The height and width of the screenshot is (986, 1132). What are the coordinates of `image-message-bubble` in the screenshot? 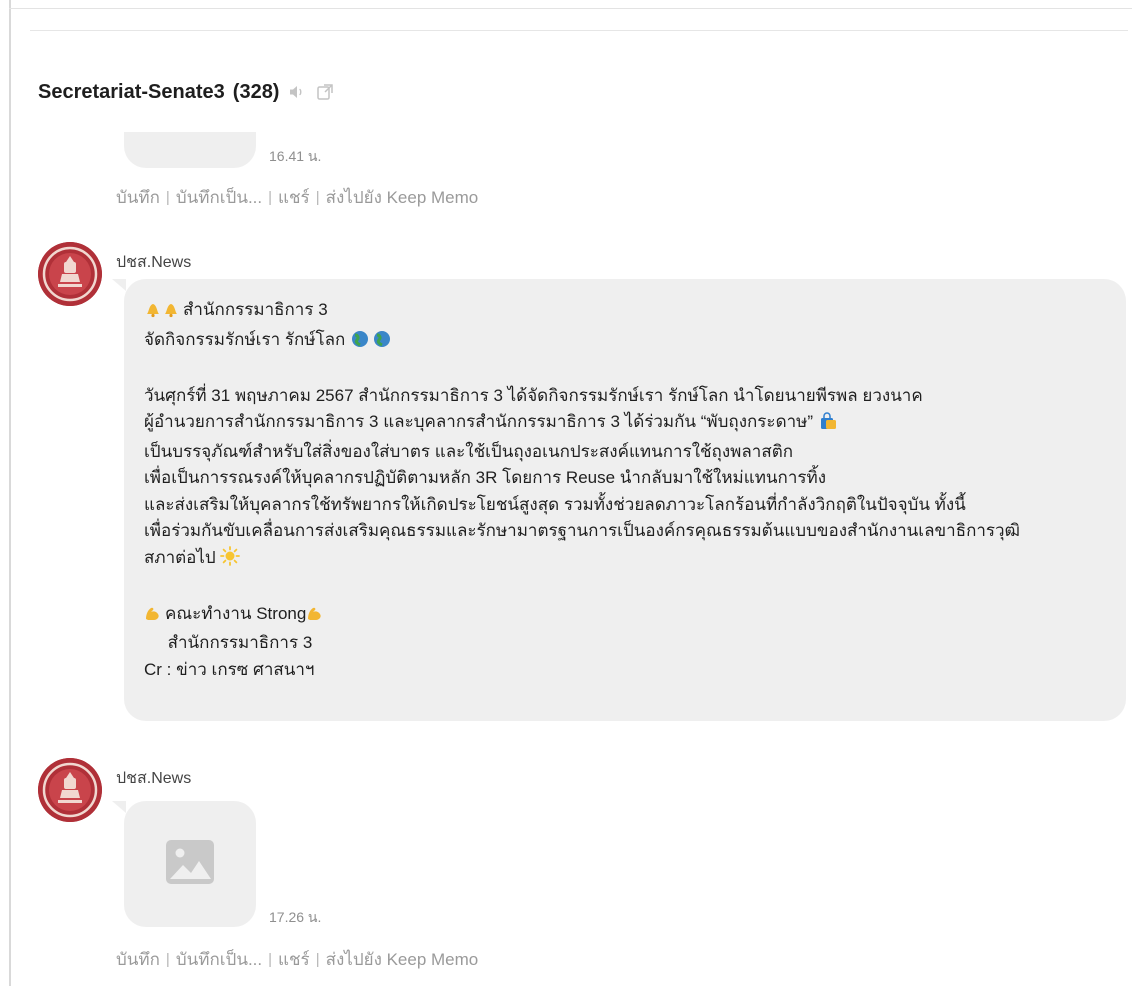 It's located at (190, 864).